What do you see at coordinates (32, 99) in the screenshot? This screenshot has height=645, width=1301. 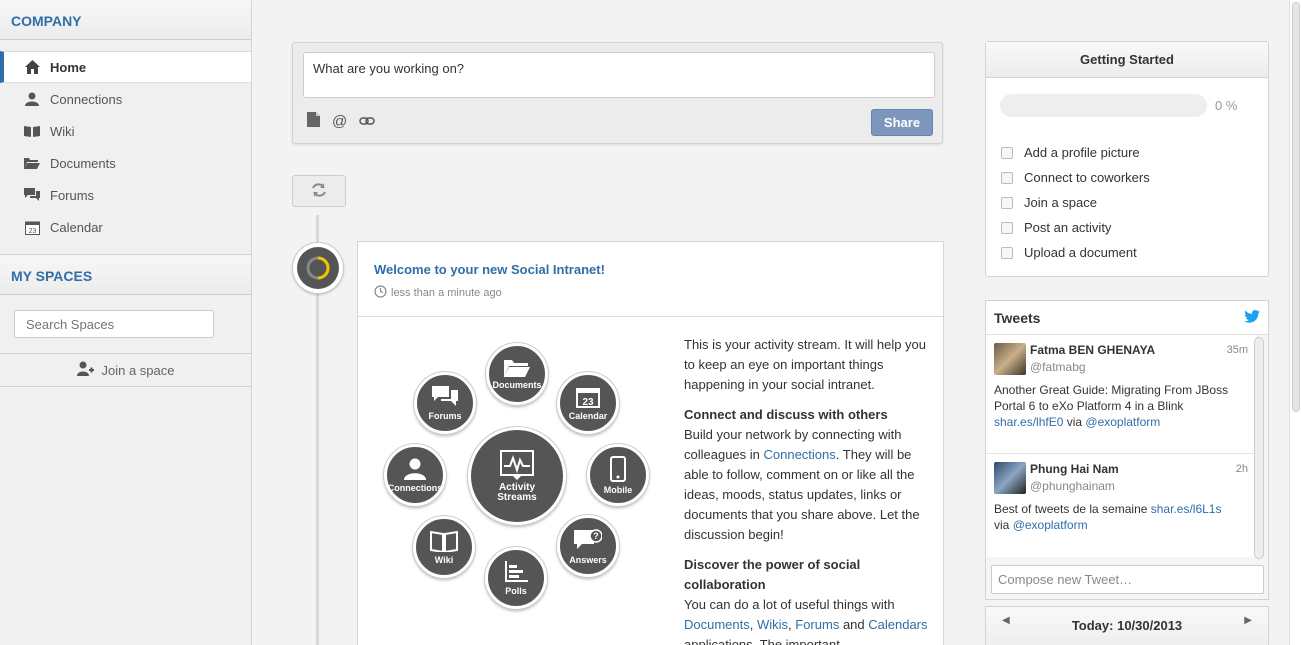 I see `user-icon` at bounding box center [32, 99].